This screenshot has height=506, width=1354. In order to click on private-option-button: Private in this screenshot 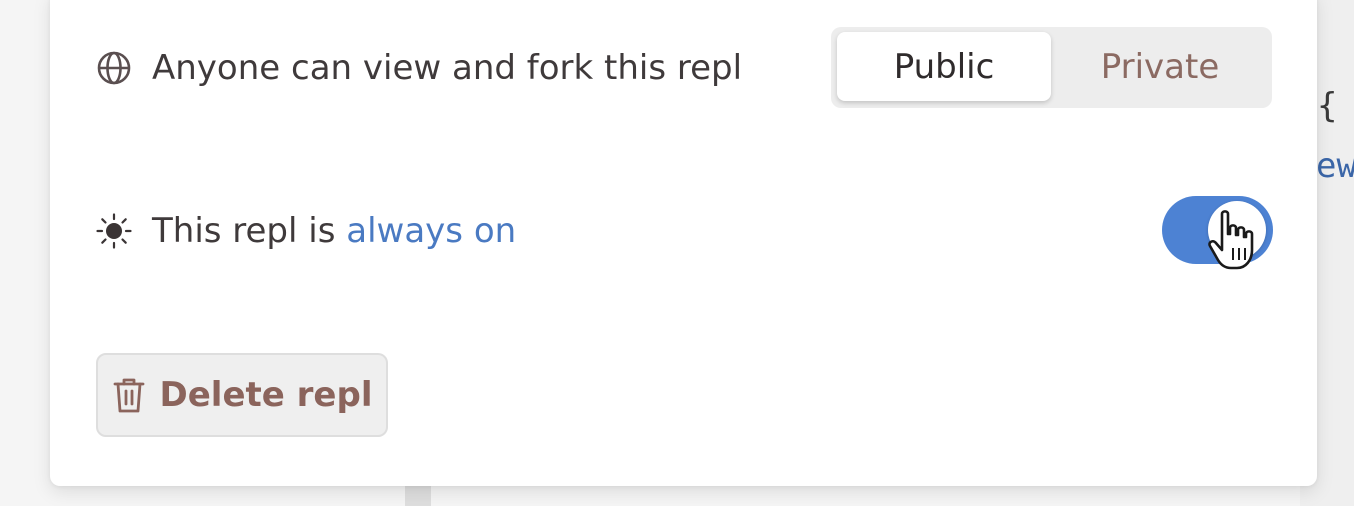, I will do `click(1160, 66)`.